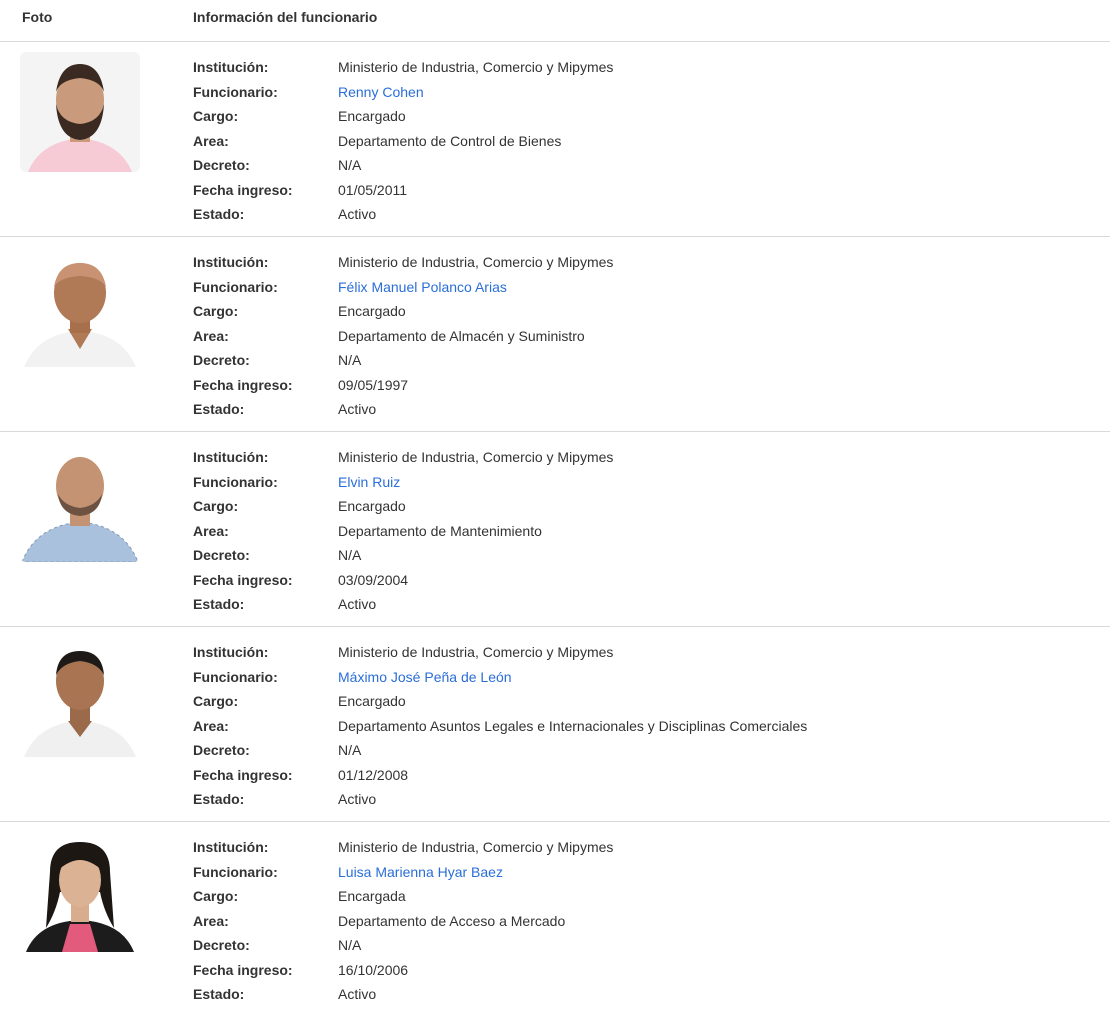 This screenshot has width=1110, height=1017. I want to click on official-name-link: Máximo José Peña de León, so click(425, 677).